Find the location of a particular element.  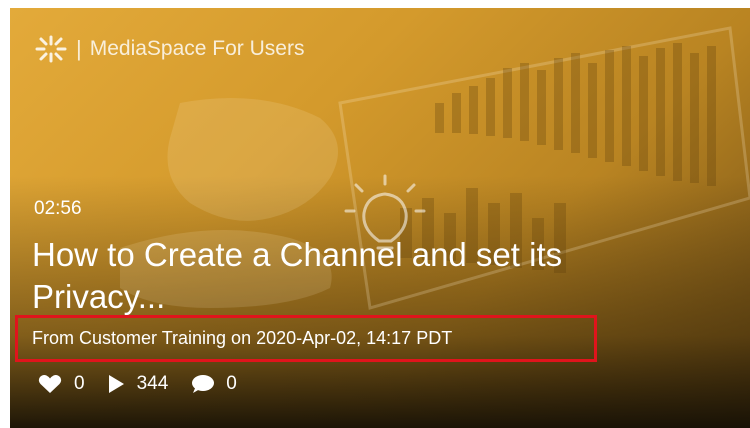

likes-count: 0 is located at coordinates (79, 383).